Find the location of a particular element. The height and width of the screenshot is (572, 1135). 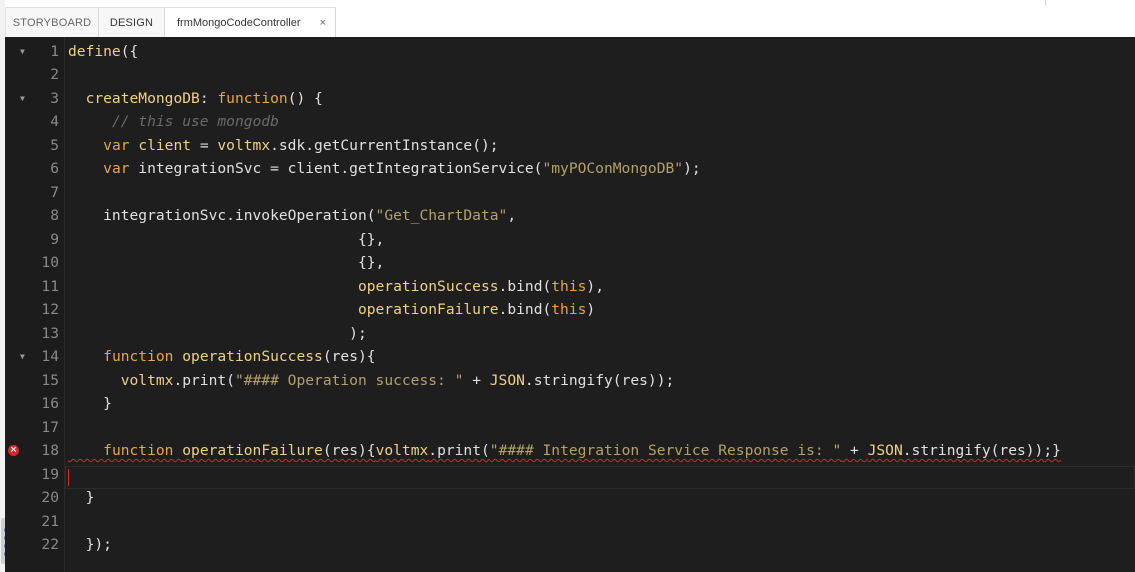

code-text: // this use mongodb is located at coordinates (173, 122).